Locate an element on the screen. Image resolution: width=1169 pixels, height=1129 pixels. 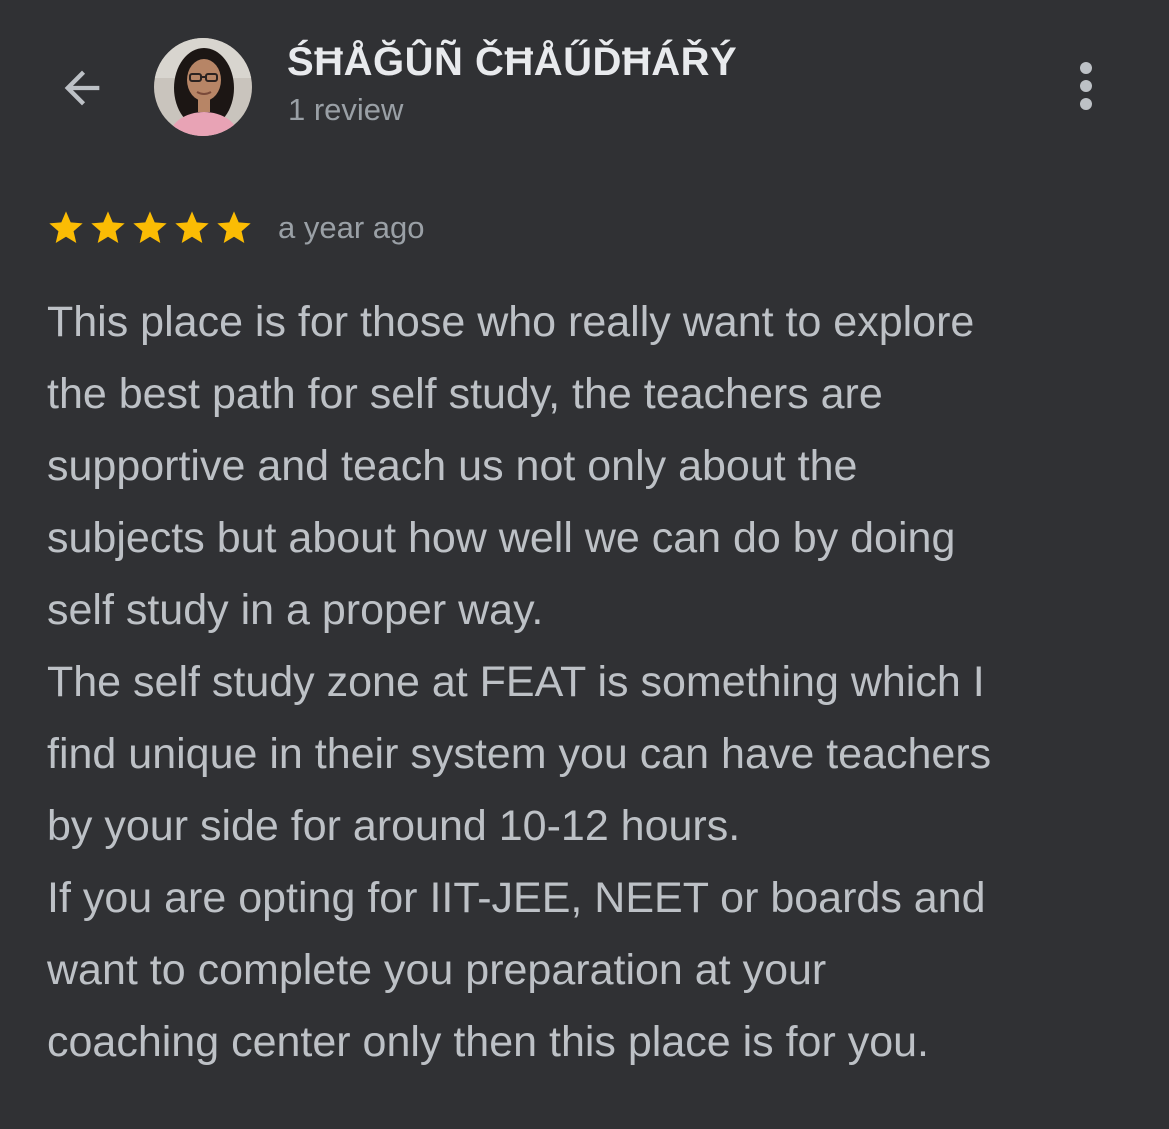
review-count: 1 review is located at coordinates (346, 109).